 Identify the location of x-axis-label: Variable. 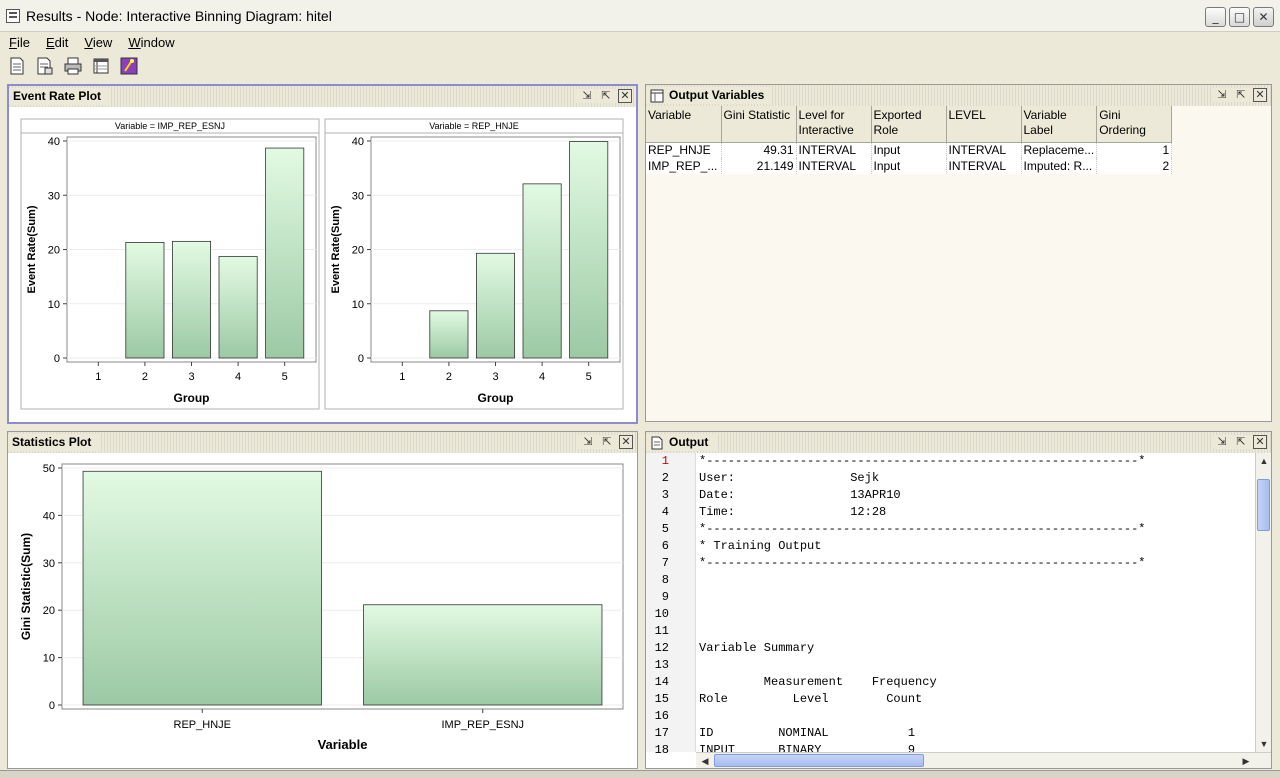
(343, 744).